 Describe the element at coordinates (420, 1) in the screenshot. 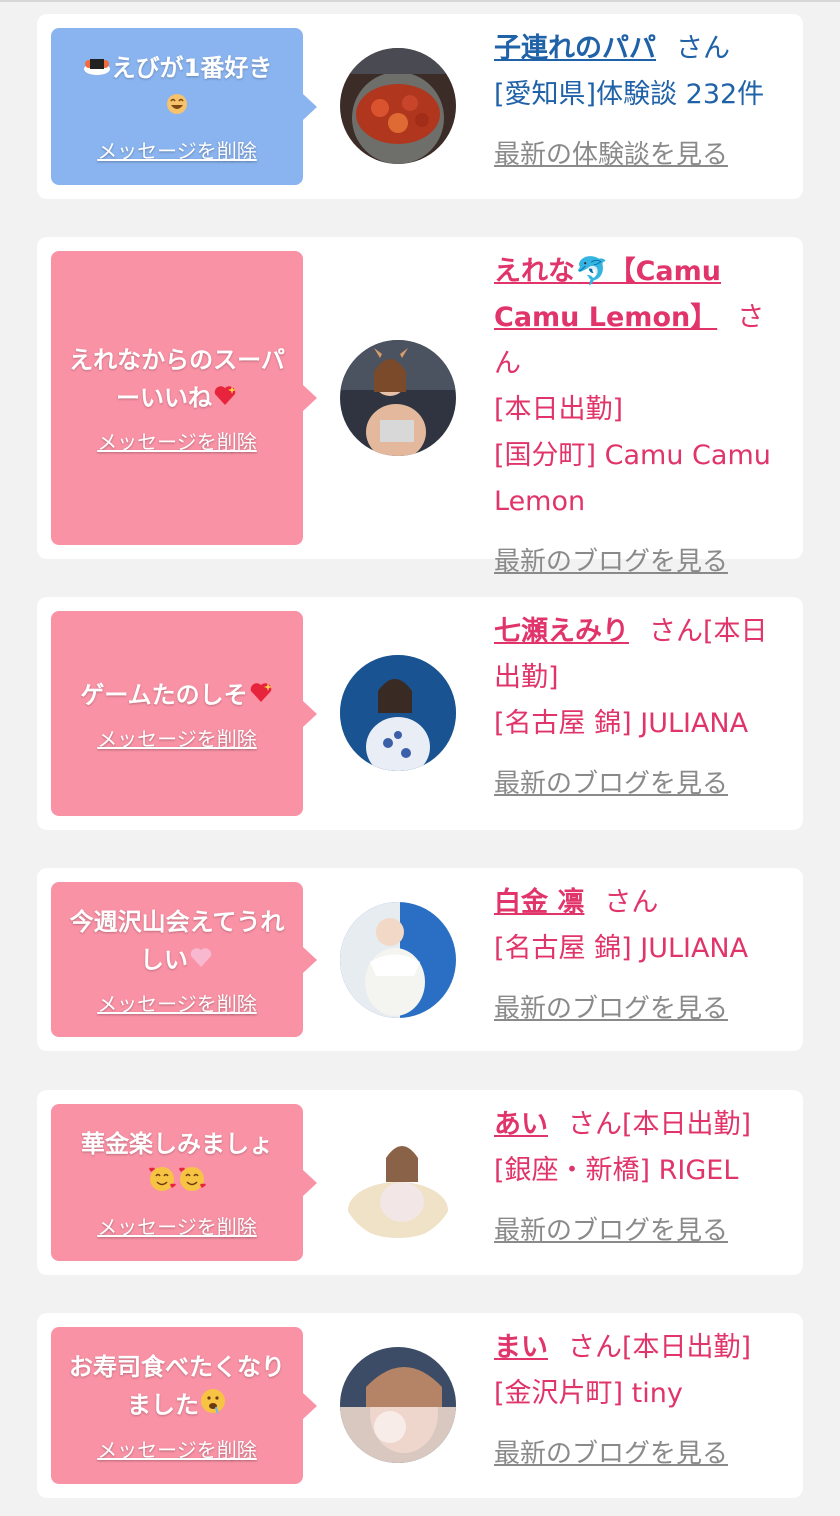

I see `top-divider` at that location.